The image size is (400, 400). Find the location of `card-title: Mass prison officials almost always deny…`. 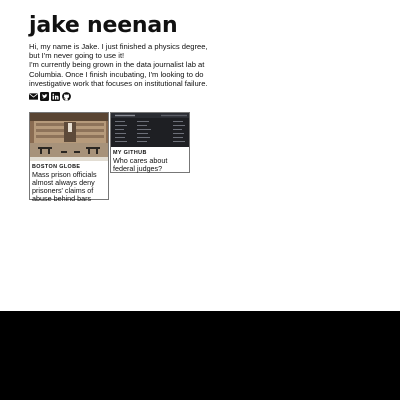

card-title: Mass prison officials almost always deny… is located at coordinates (64, 186).